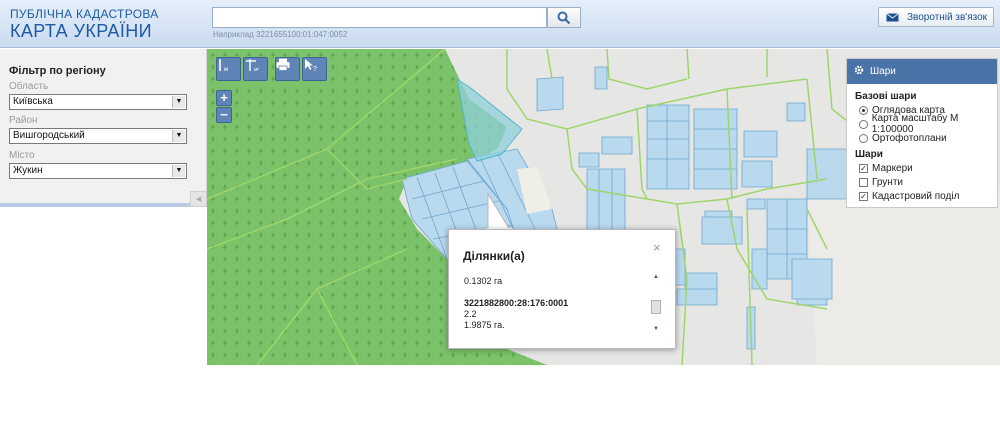 This screenshot has width=1000, height=447. What do you see at coordinates (311, 65) in the screenshot?
I see `identify-icon: ?` at bounding box center [311, 65].